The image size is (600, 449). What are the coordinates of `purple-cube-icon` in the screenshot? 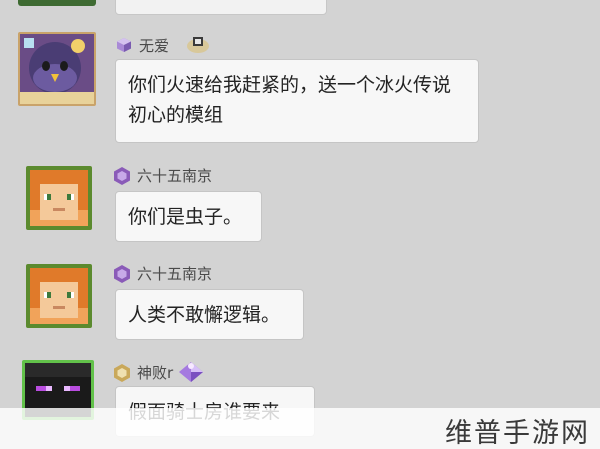 It's located at (124, 45).